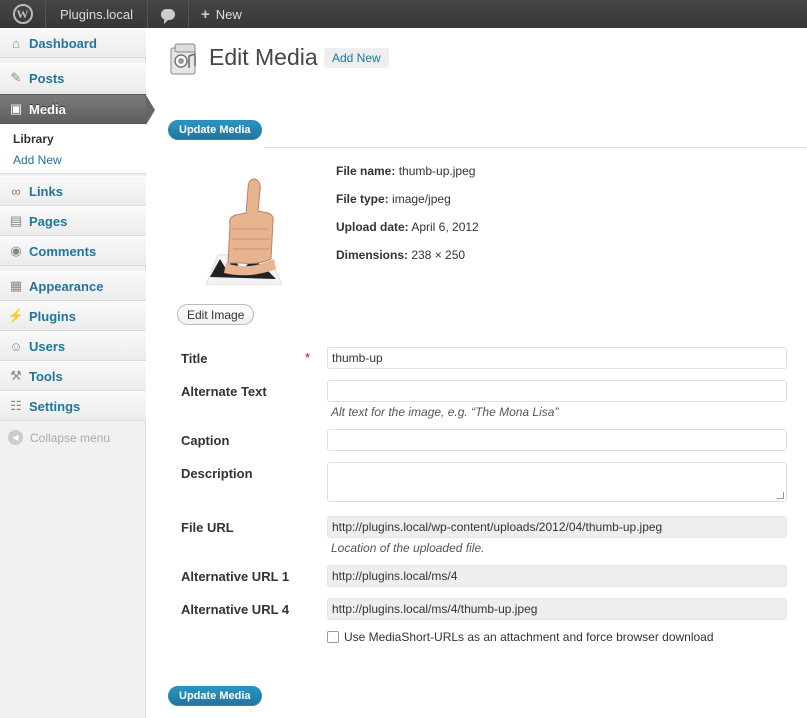 The width and height of the screenshot is (807, 718). I want to click on comments-button, so click(168, 14).